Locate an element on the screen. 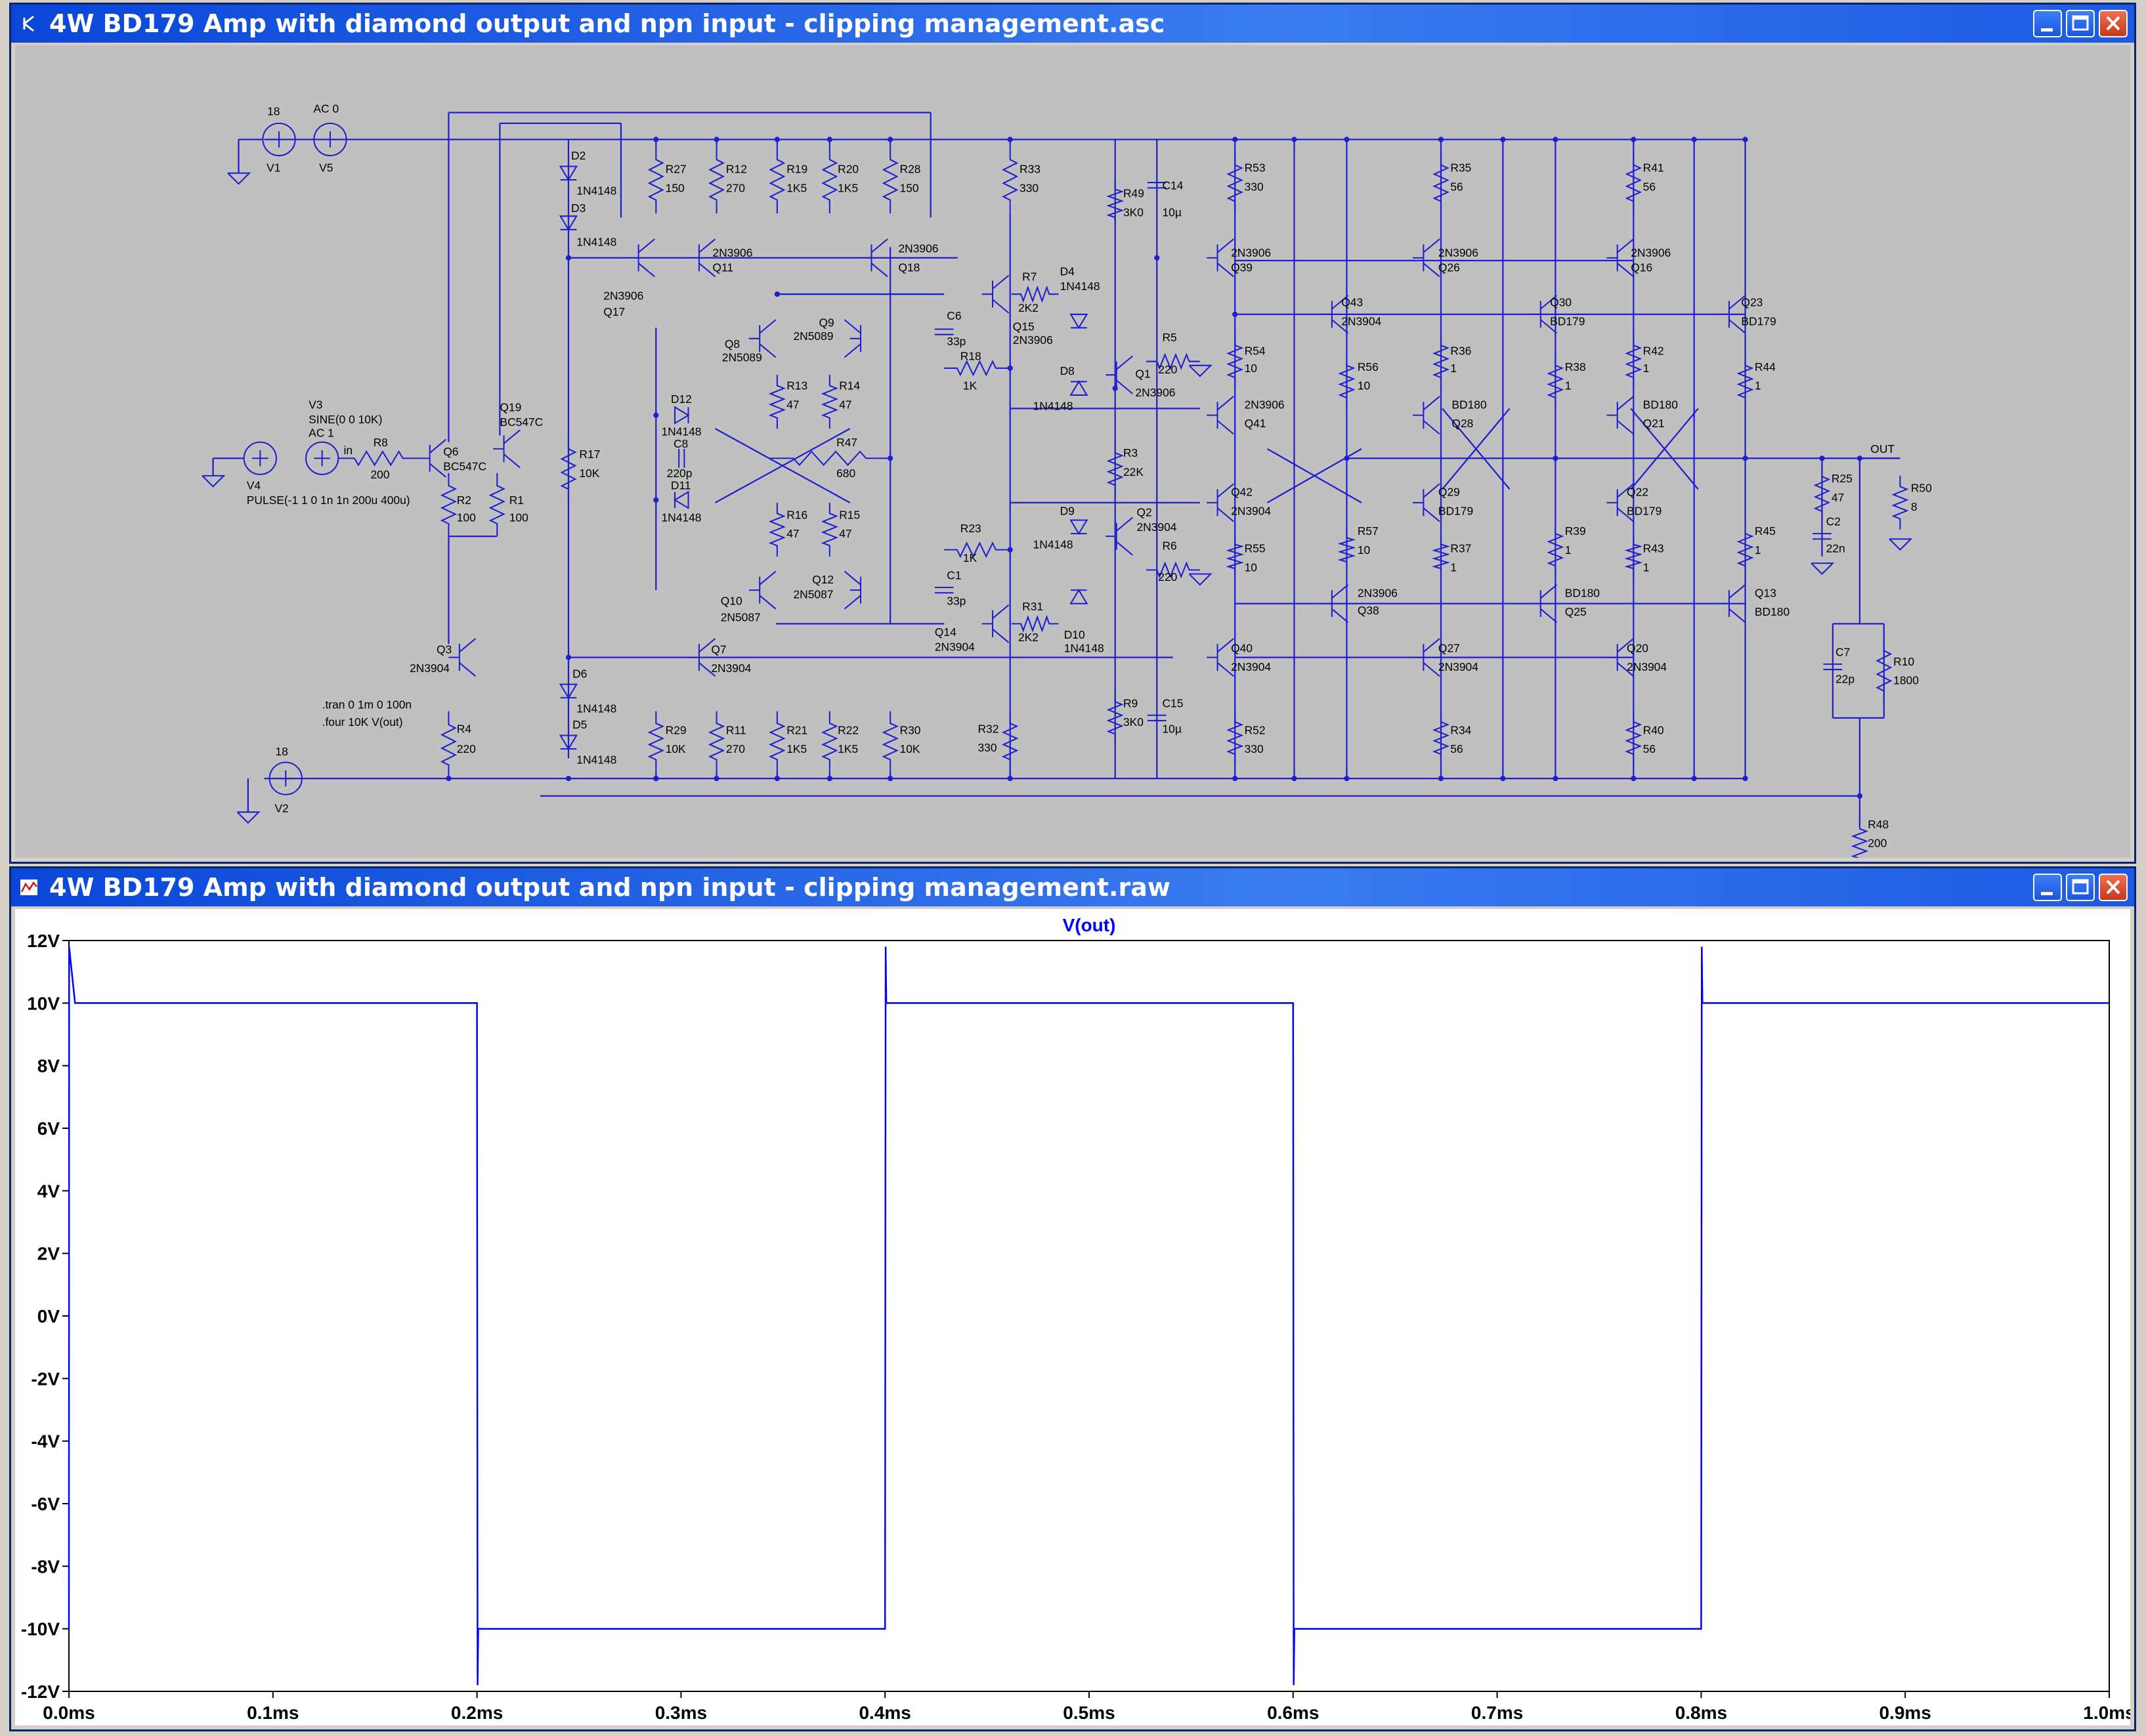  resistor-r32 is located at coordinates (1010, 741).